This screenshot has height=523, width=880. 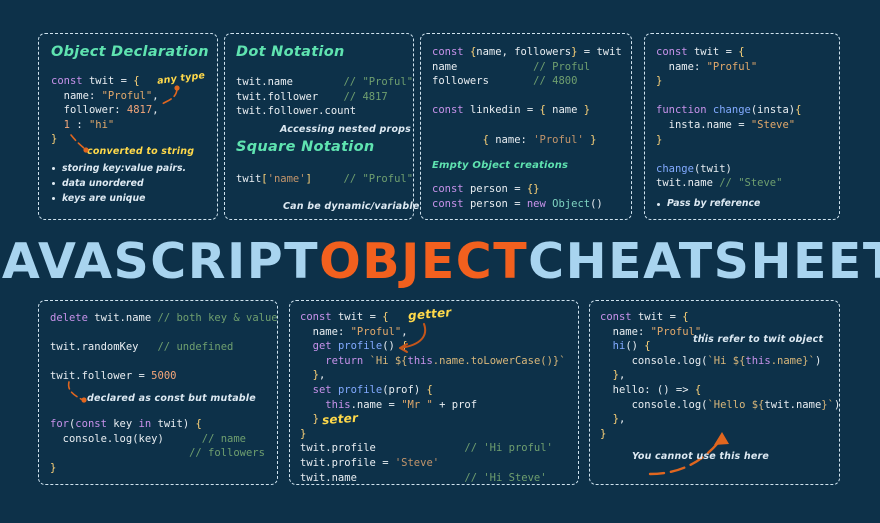 What do you see at coordinates (160, 261) in the screenshot?
I see `title-word-javascript: JAVASCRIPT` at bounding box center [160, 261].